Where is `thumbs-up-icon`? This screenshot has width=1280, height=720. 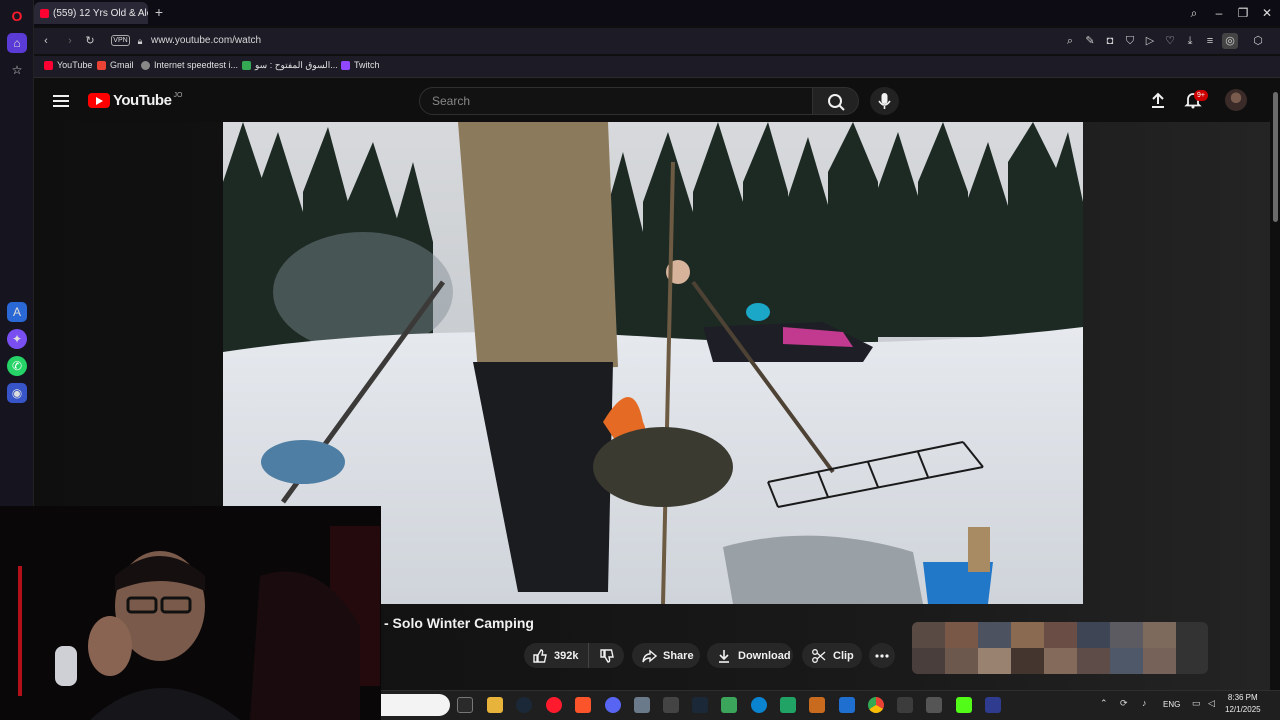 thumbs-up-icon is located at coordinates (540, 655).